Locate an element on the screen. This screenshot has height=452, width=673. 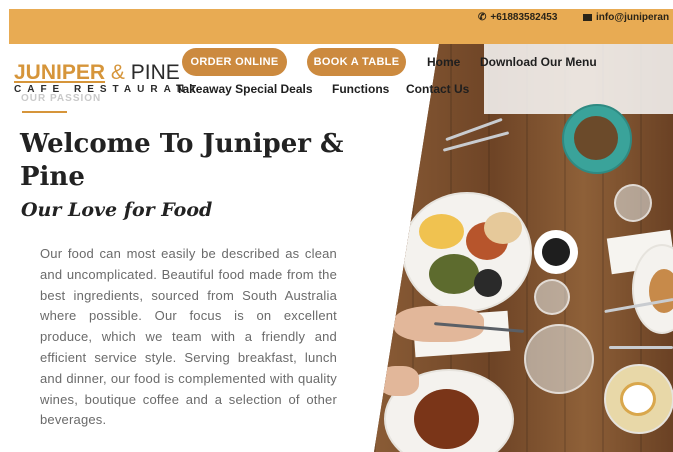
phone-link: ✆ +61883582453 is located at coordinates (517, 17).